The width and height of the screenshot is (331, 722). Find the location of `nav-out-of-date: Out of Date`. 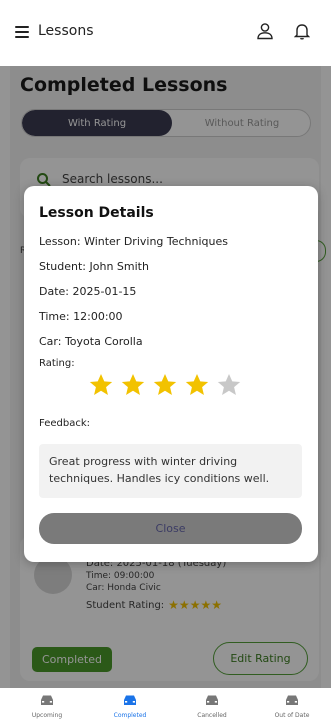

nav-out-of-date: Out of Date is located at coordinates (292, 705).